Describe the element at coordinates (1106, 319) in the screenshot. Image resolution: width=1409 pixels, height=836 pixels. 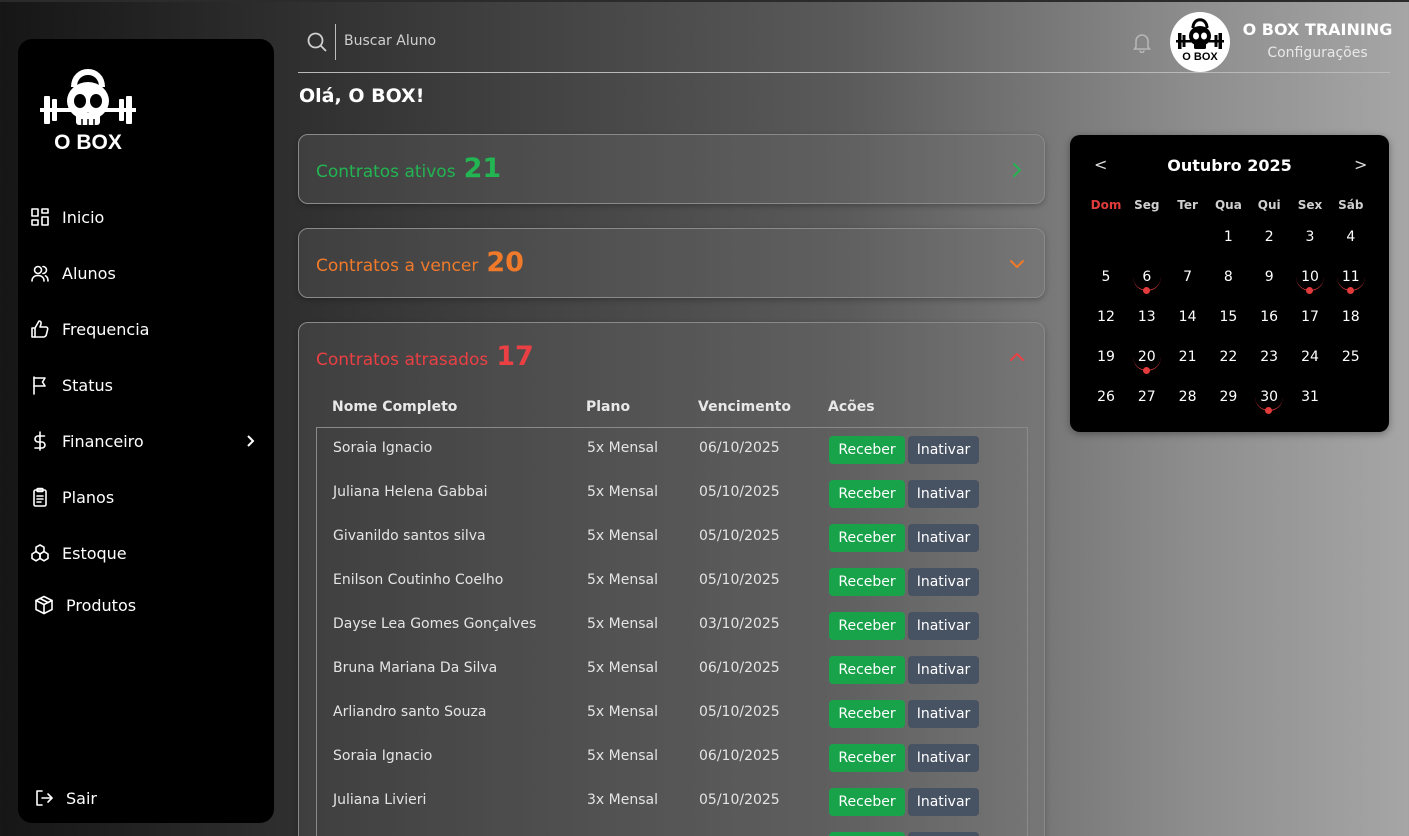
I see `calendar-day: 12` at that location.